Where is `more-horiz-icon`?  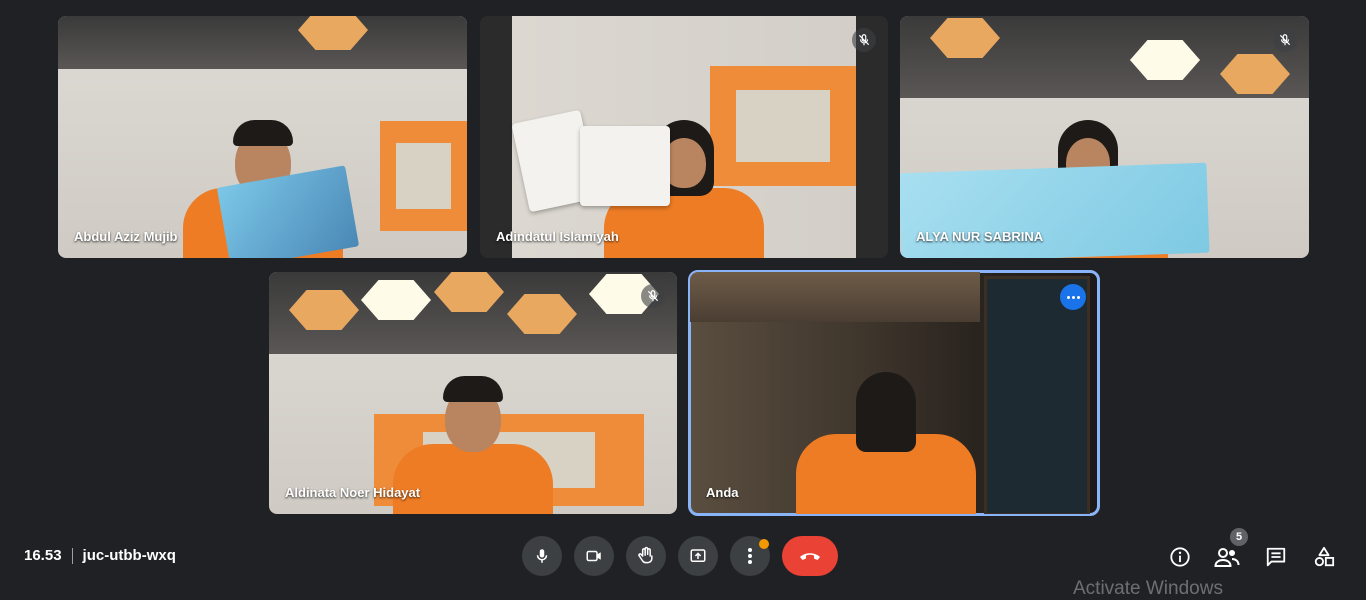
more-horiz-icon is located at coordinates (1068, 297).